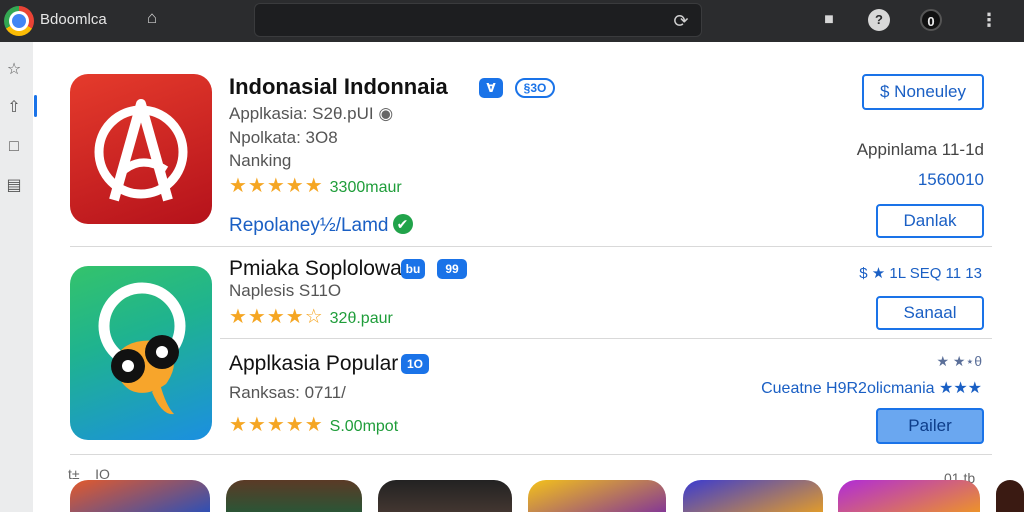 Image resolution: width=1024 pixels, height=512 pixels. I want to click on install-button: Sanaal, so click(930, 313).